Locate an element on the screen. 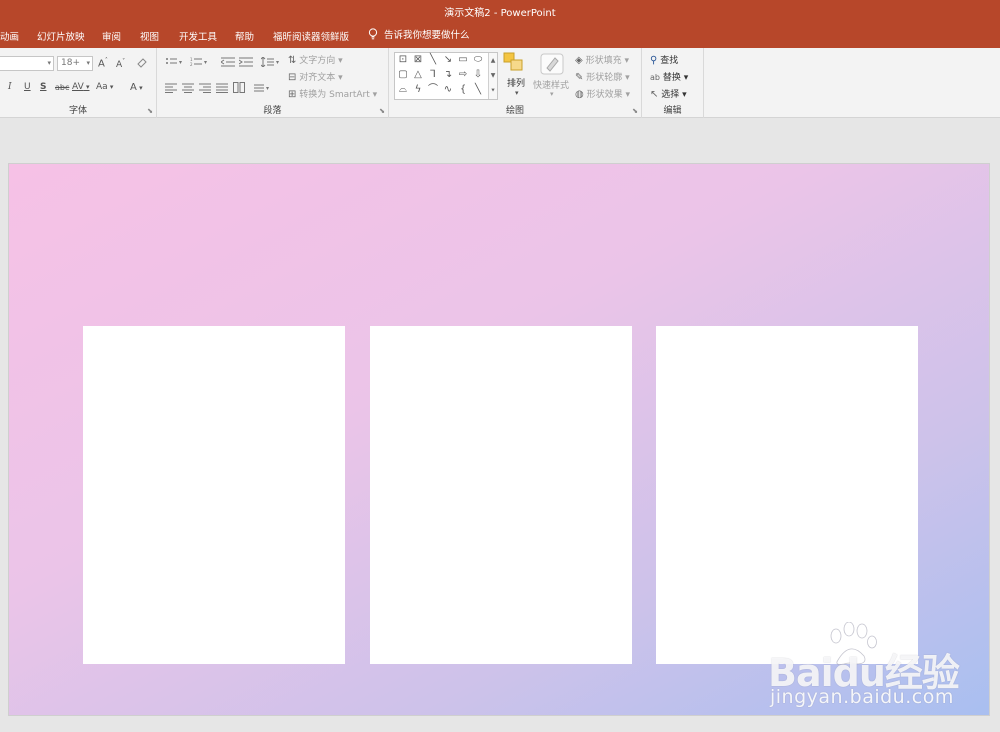 This screenshot has height=732, width=1000. font-size-combo: 18+ ▾ is located at coordinates (75, 63).